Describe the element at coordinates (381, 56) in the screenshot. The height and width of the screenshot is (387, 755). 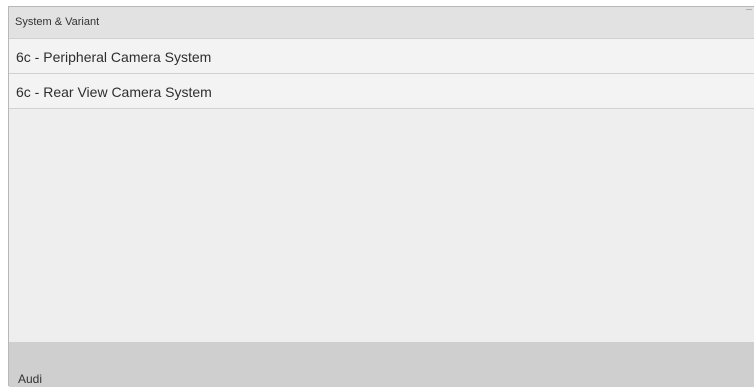
I see `list-item-peripheral-camera-system: 6c - Peripheral Camera System` at that location.